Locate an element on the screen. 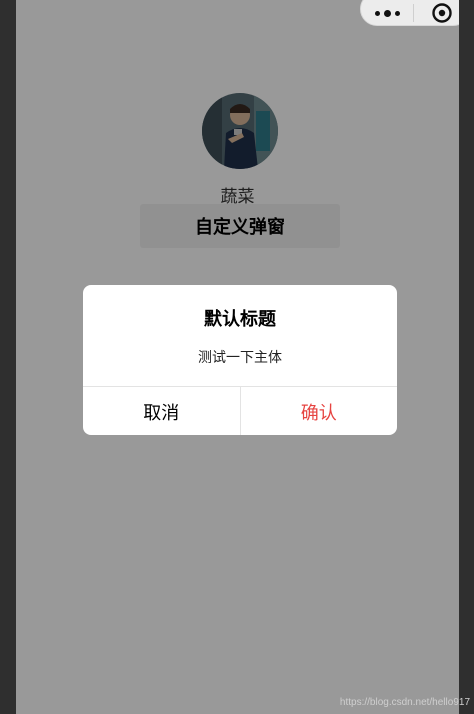 This screenshot has height=714, width=474. modal-dialog: 默认标题 测试一下主体 取消 确认 is located at coordinates (240, 360).